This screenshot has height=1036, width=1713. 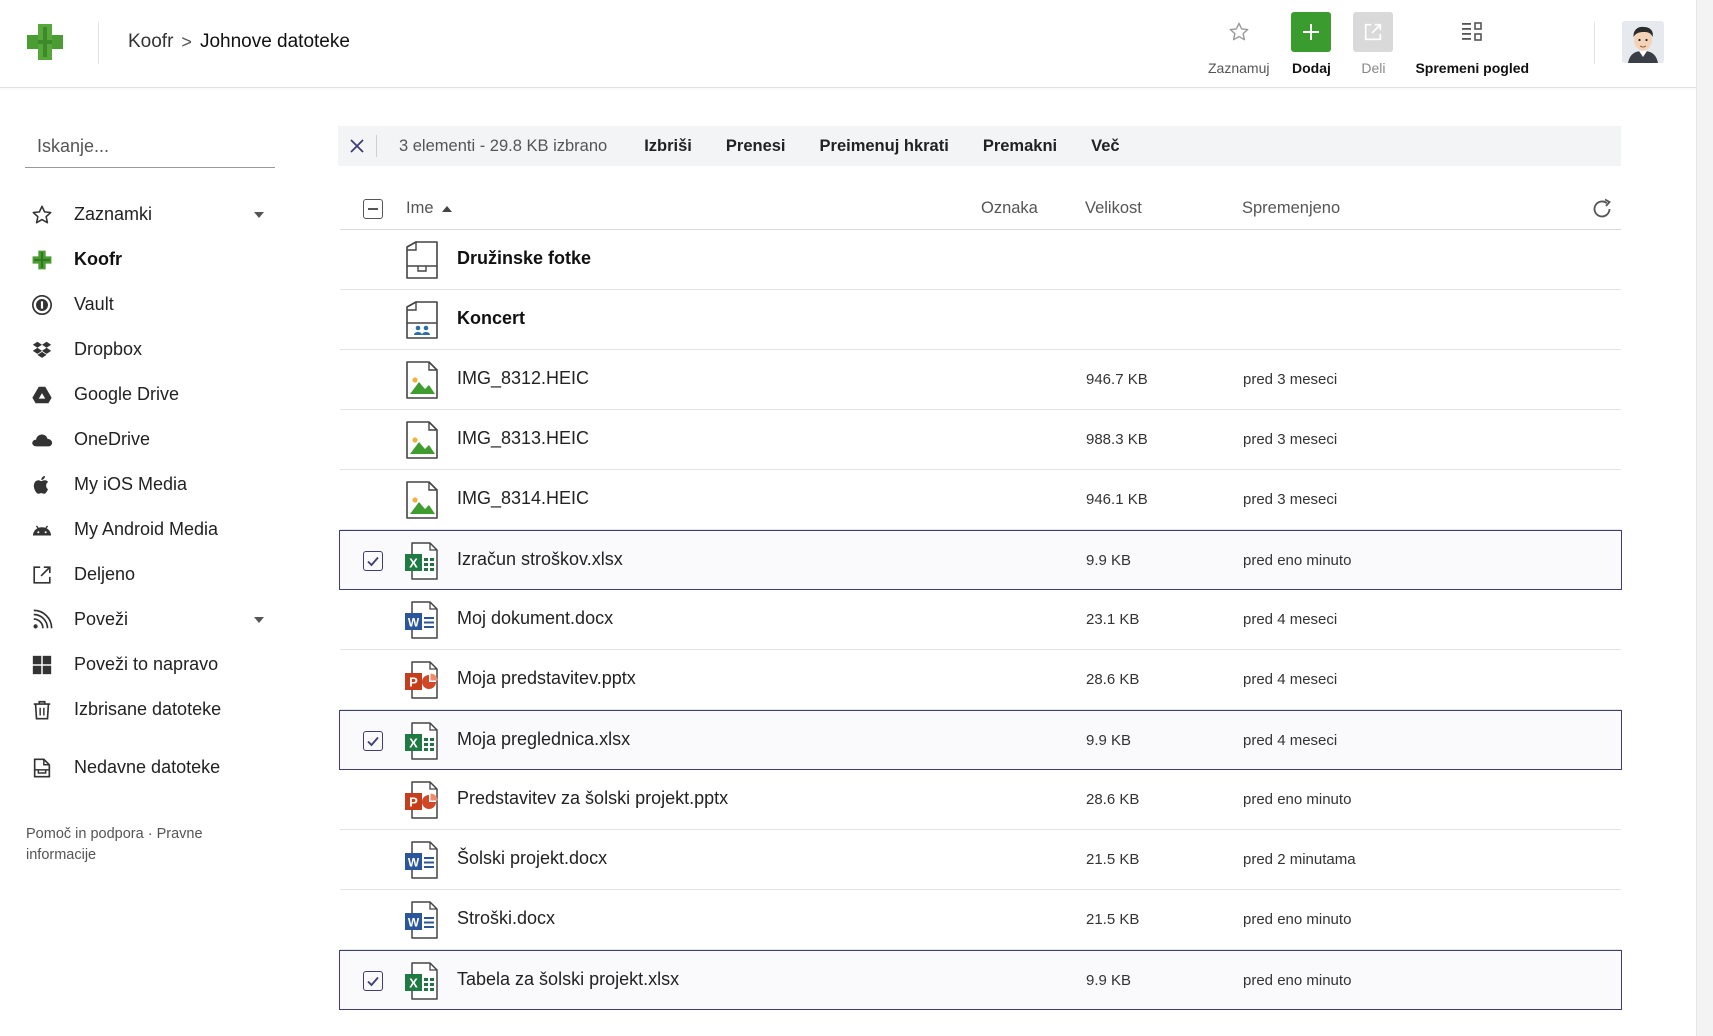 What do you see at coordinates (155, 349) in the screenshot?
I see `sidebar-item-dropbox: Dropbox` at bounding box center [155, 349].